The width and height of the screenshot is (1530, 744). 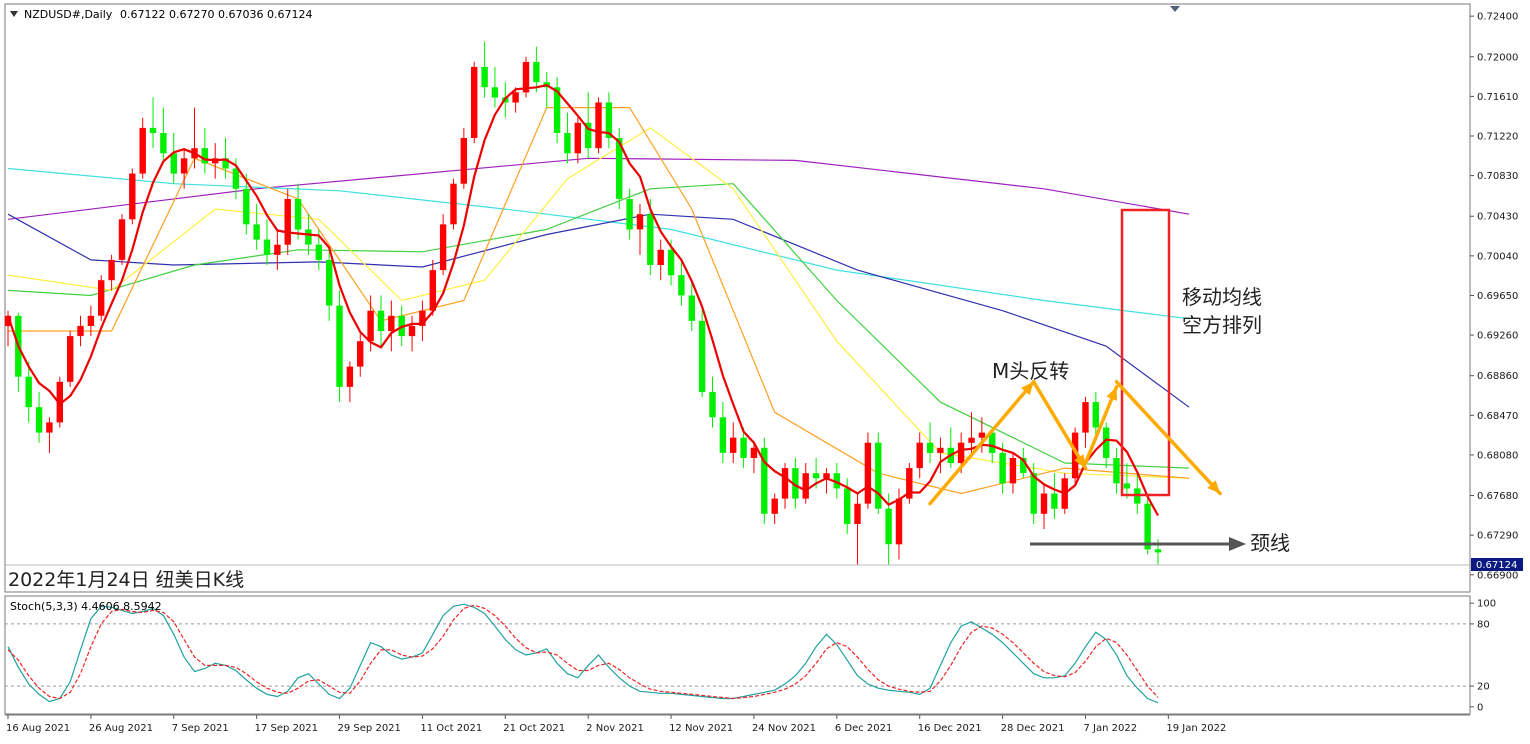 What do you see at coordinates (1497, 336) in the screenshot?
I see `price-tick-label: 0.69260` at bounding box center [1497, 336].